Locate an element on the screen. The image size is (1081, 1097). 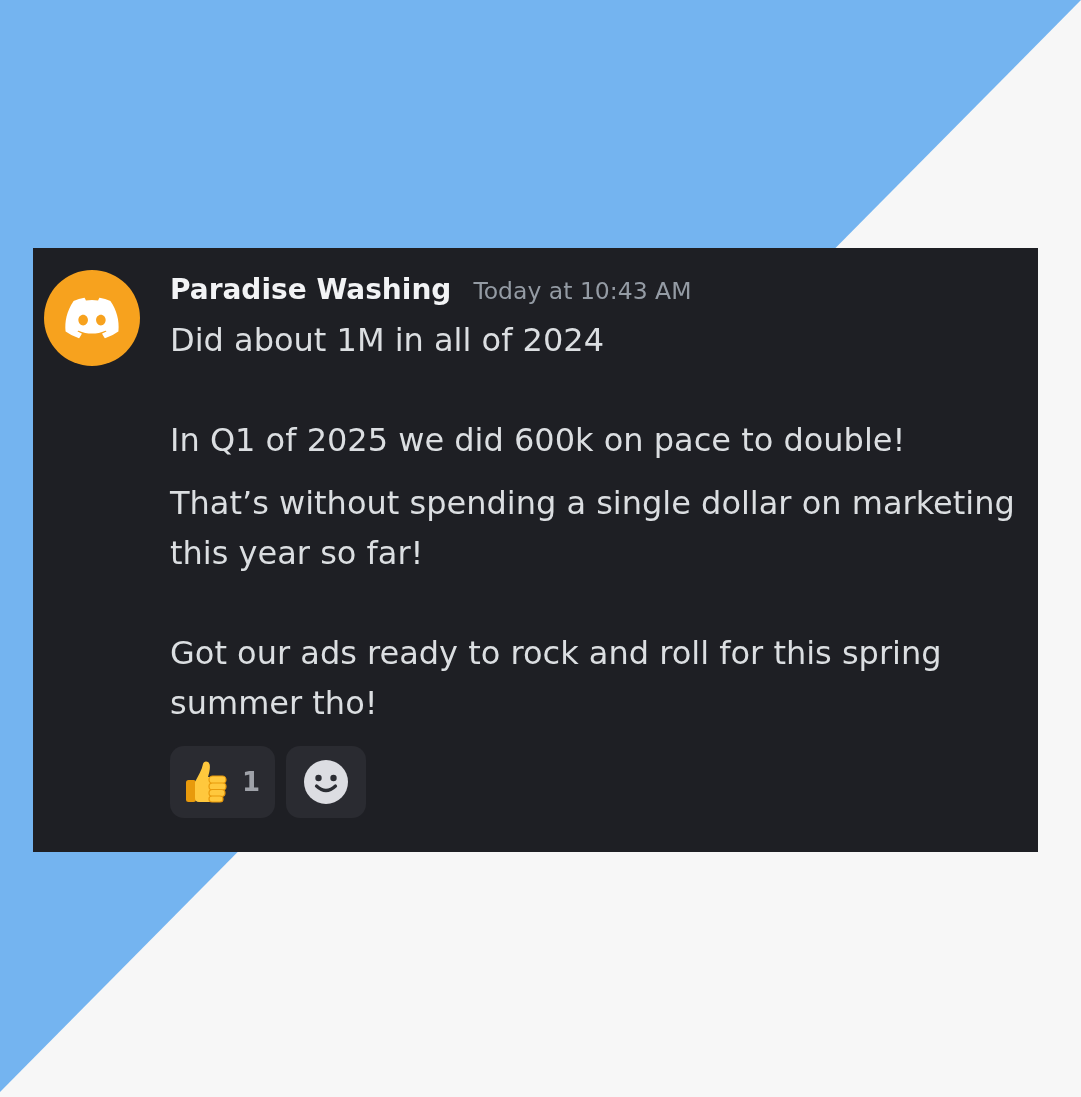
reaction-button: 1 is located at coordinates (222, 782).